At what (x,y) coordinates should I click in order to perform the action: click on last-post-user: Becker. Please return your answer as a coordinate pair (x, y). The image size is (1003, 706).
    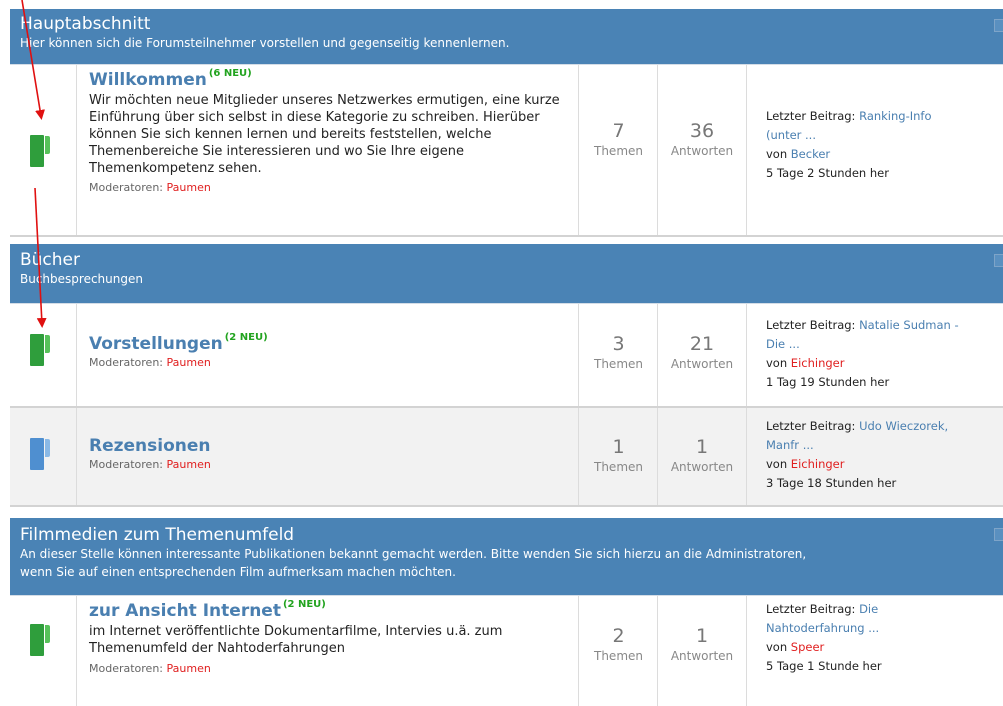
    Looking at the image, I should click on (810, 154).